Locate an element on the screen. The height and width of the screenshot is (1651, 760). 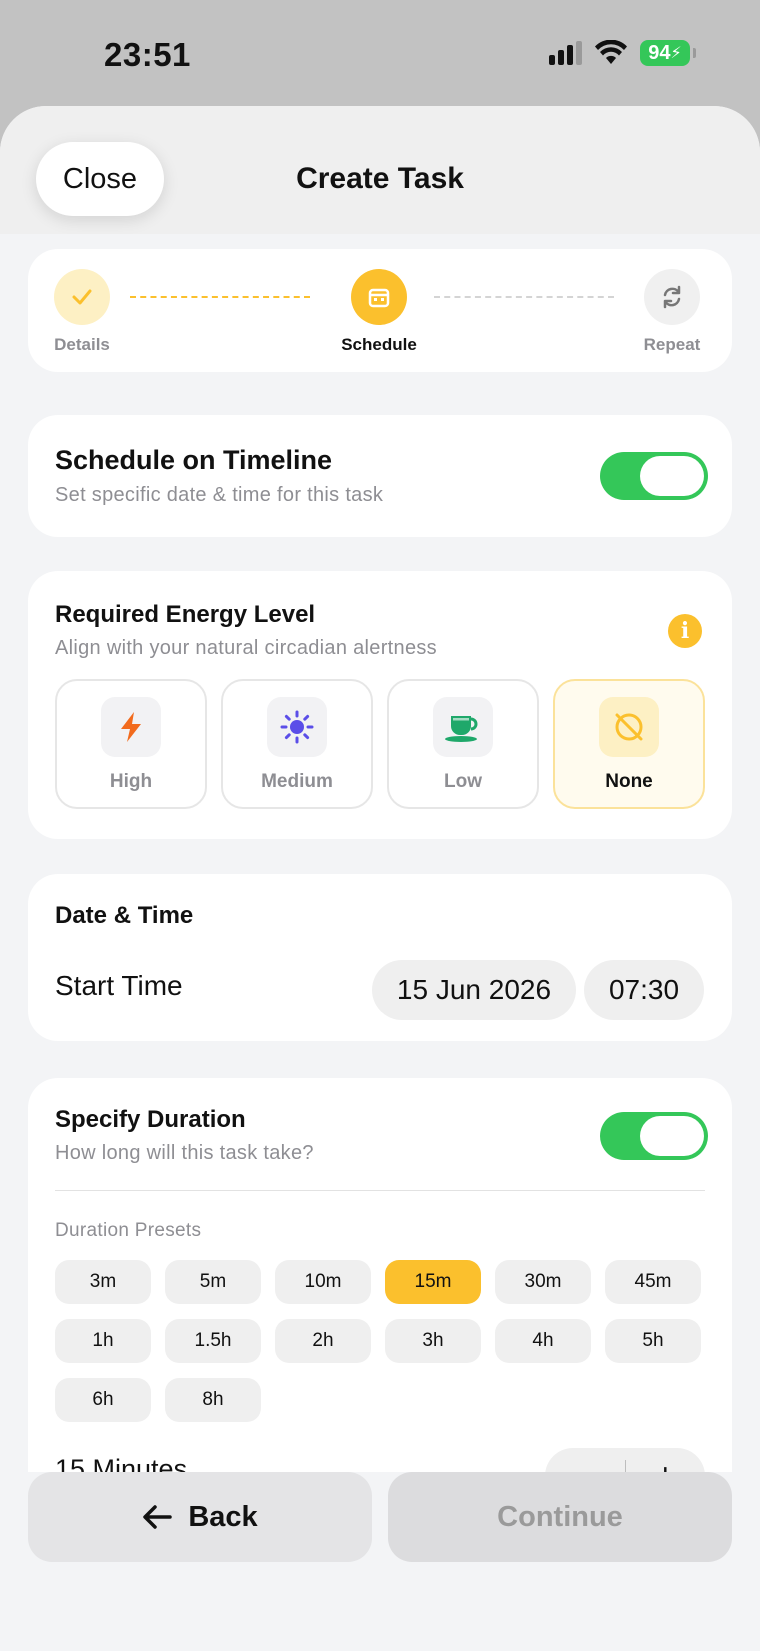
wifi-icon is located at coordinates (611, 52).